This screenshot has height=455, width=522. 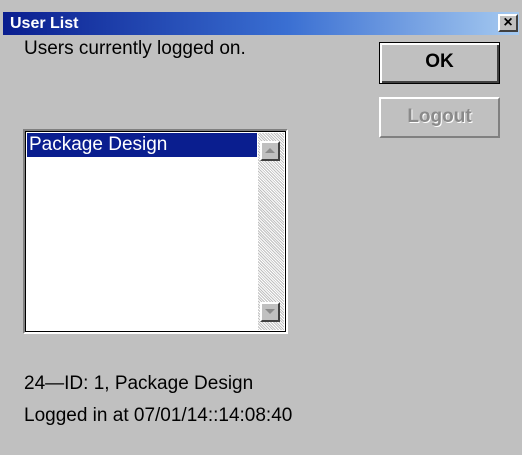 I want to click on close-icon: ×, so click(x=508, y=22).